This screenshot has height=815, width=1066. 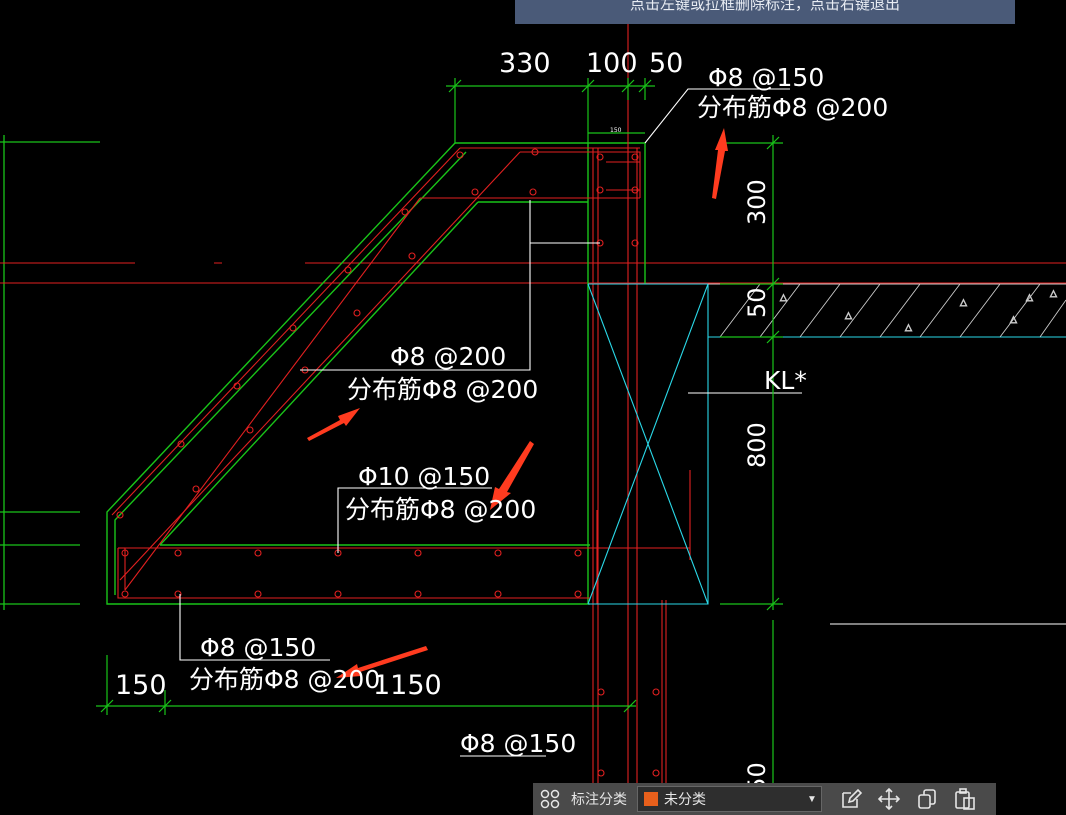 I want to click on top-rebar-label: Φ8 @150, so click(x=766, y=77).